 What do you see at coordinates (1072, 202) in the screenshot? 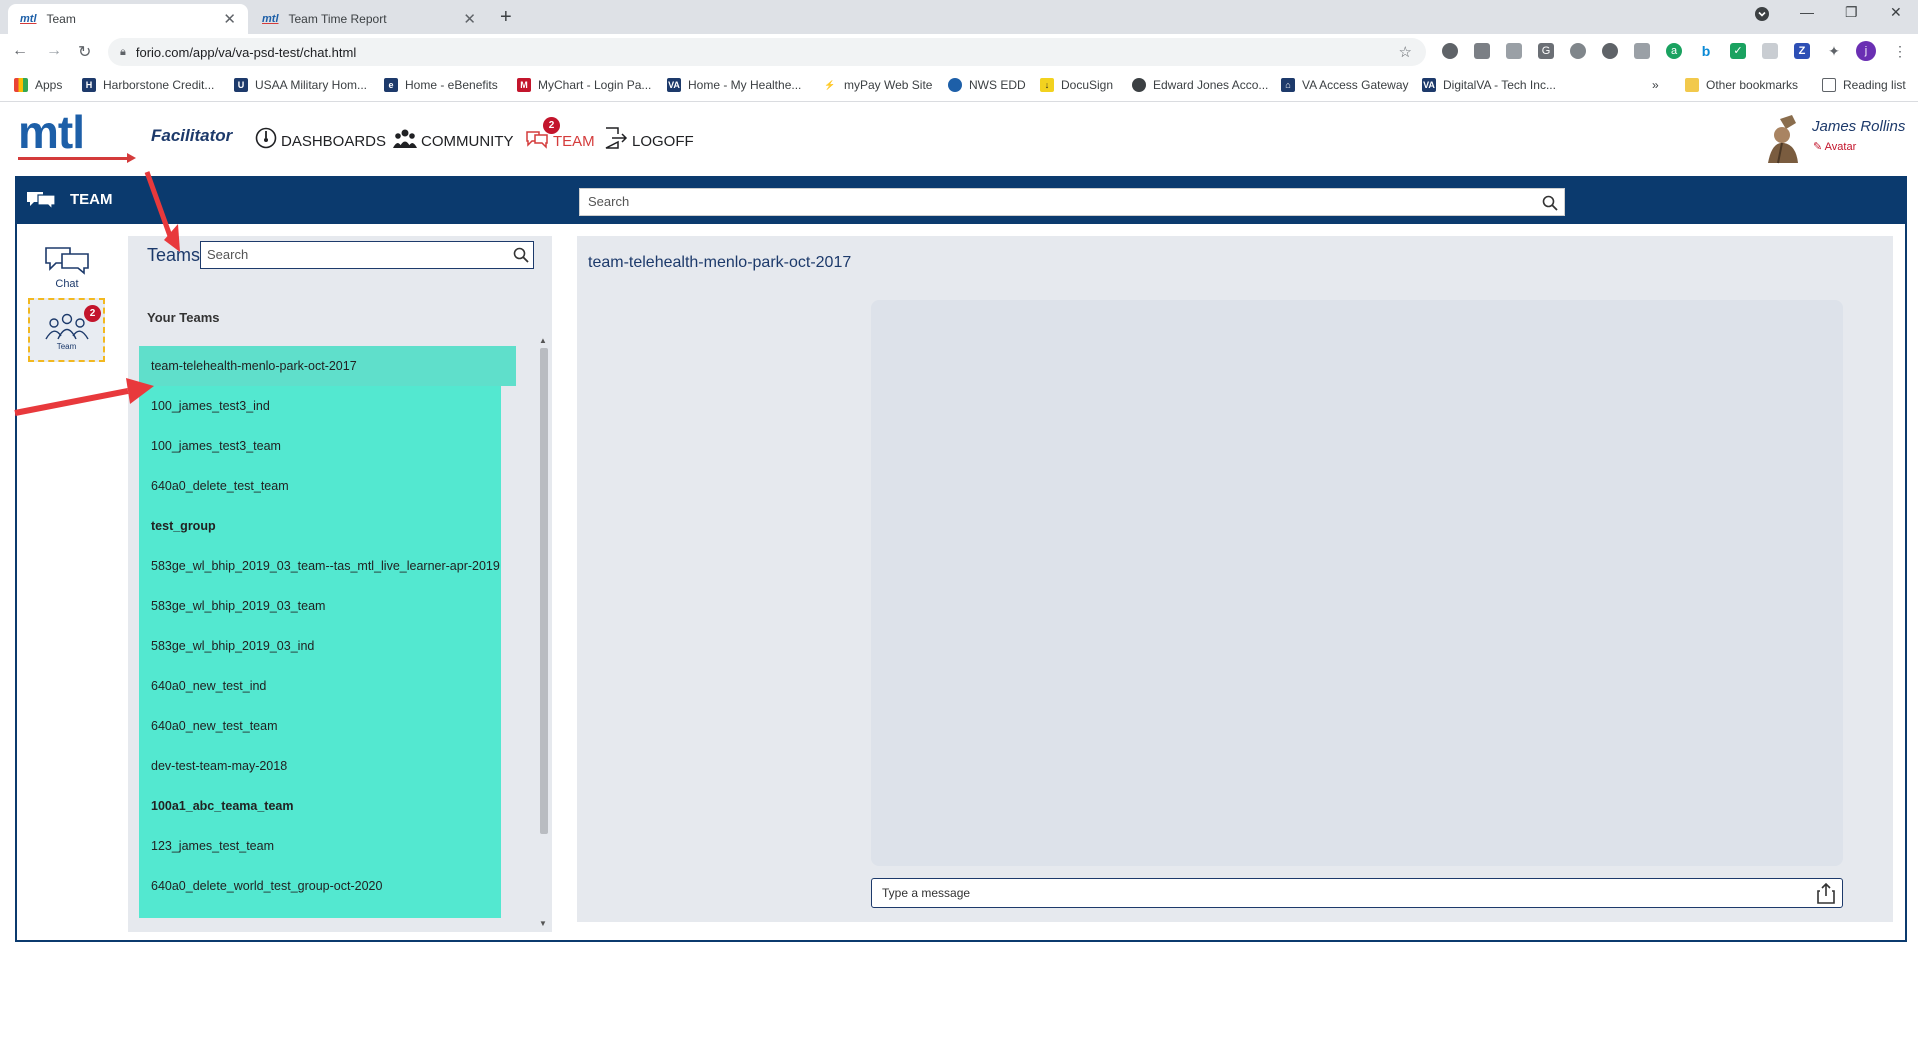
I see `global-search-input: Search` at bounding box center [1072, 202].